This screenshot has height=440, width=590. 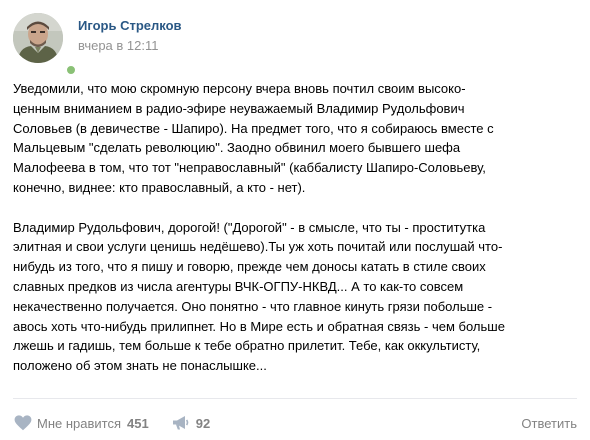 What do you see at coordinates (295, 423) in the screenshot?
I see `post-actions: Мне нравится 451 92 Ответить` at bounding box center [295, 423].